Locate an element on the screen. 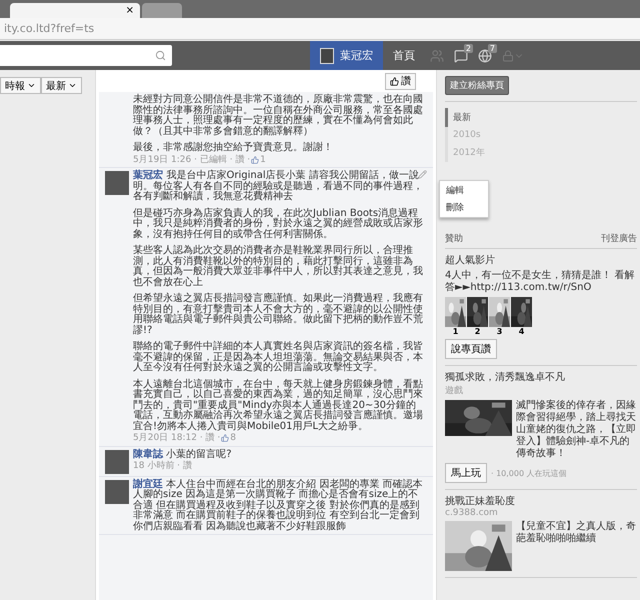 The image size is (640, 600). ad-title: 挑戰正妹羞恥度 is located at coordinates (541, 501).